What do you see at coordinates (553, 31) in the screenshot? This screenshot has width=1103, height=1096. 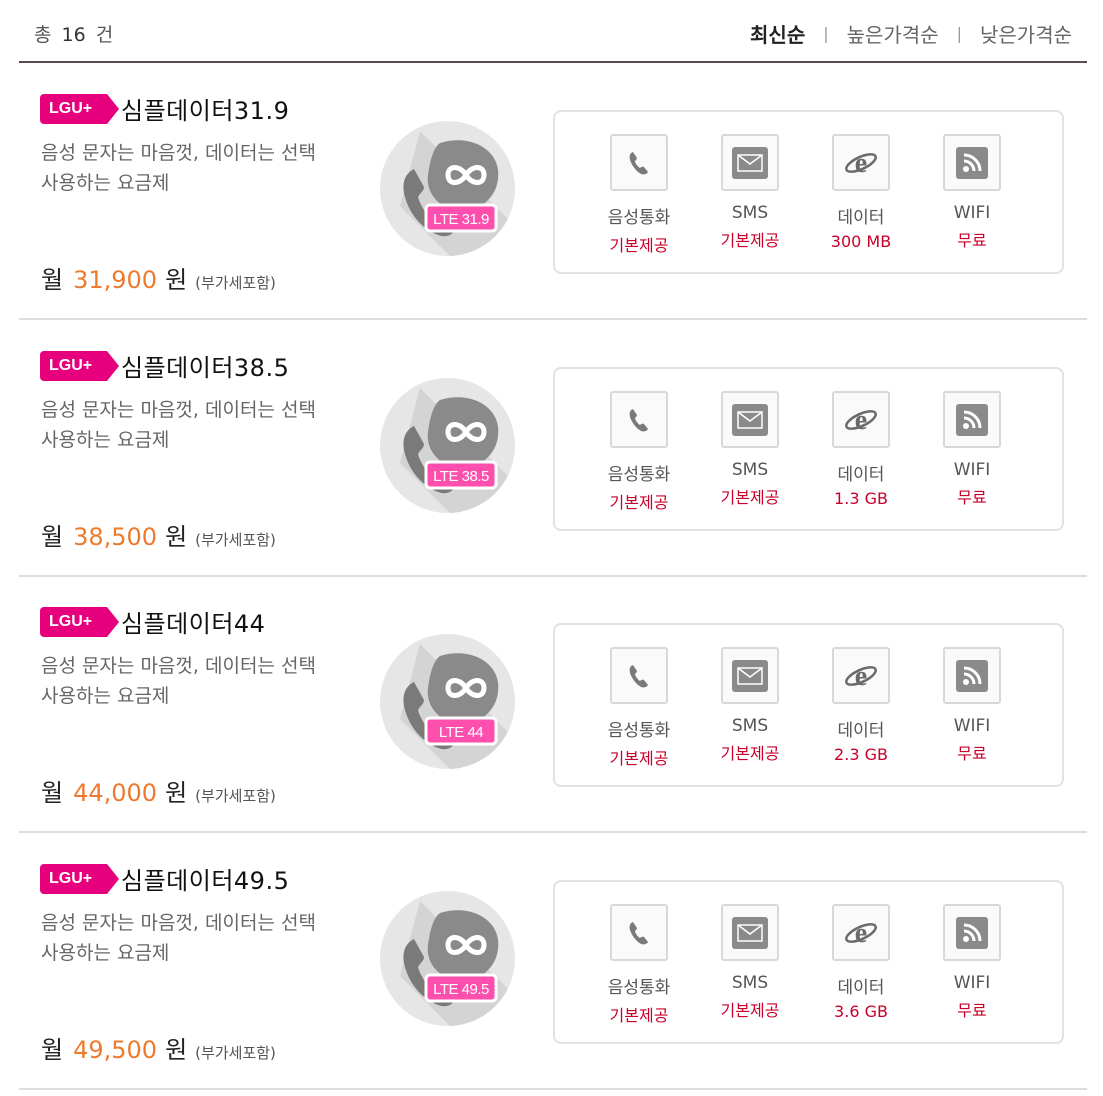 I see `list-header: 총 16 건 최신순 | 높은가격순 | 낮은가격순` at bounding box center [553, 31].